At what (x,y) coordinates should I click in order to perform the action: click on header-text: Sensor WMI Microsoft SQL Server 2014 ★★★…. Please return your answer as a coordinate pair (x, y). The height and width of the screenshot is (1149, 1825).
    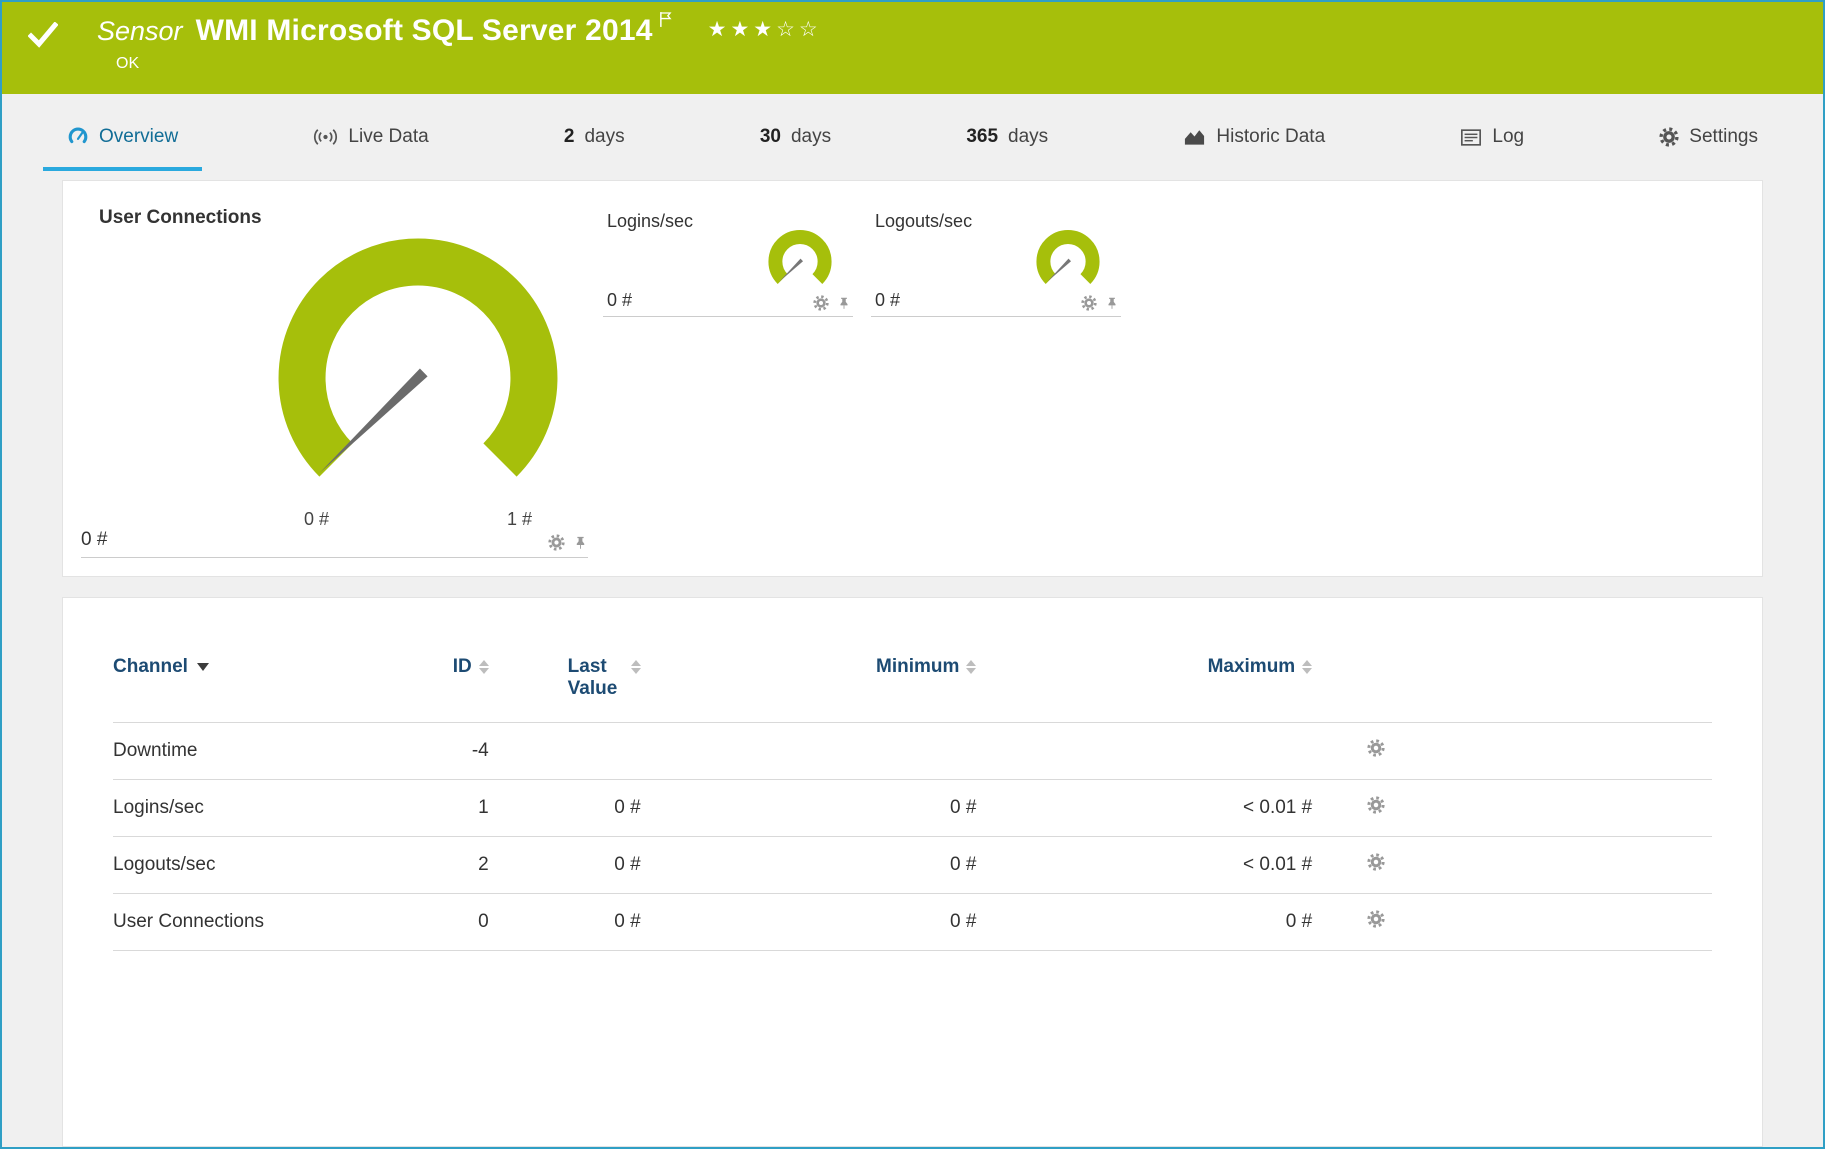
    Looking at the image, I should click on (960, 37).